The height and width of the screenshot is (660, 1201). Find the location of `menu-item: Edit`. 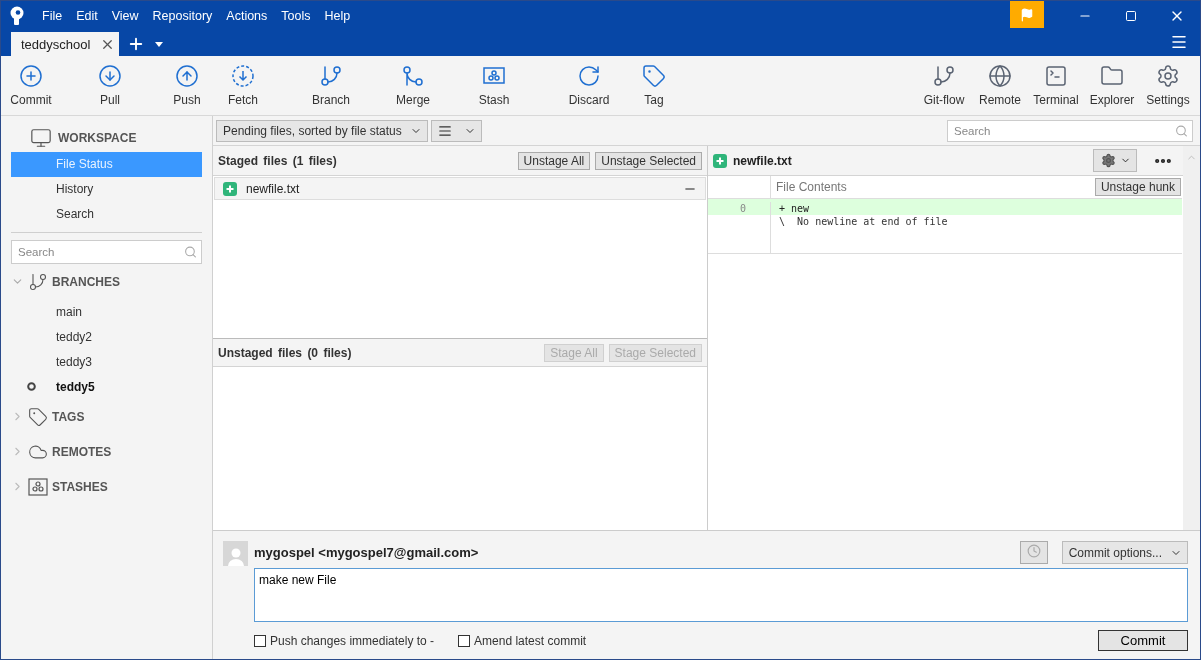

menu-item: Edit is located at coordinates (87, 16).